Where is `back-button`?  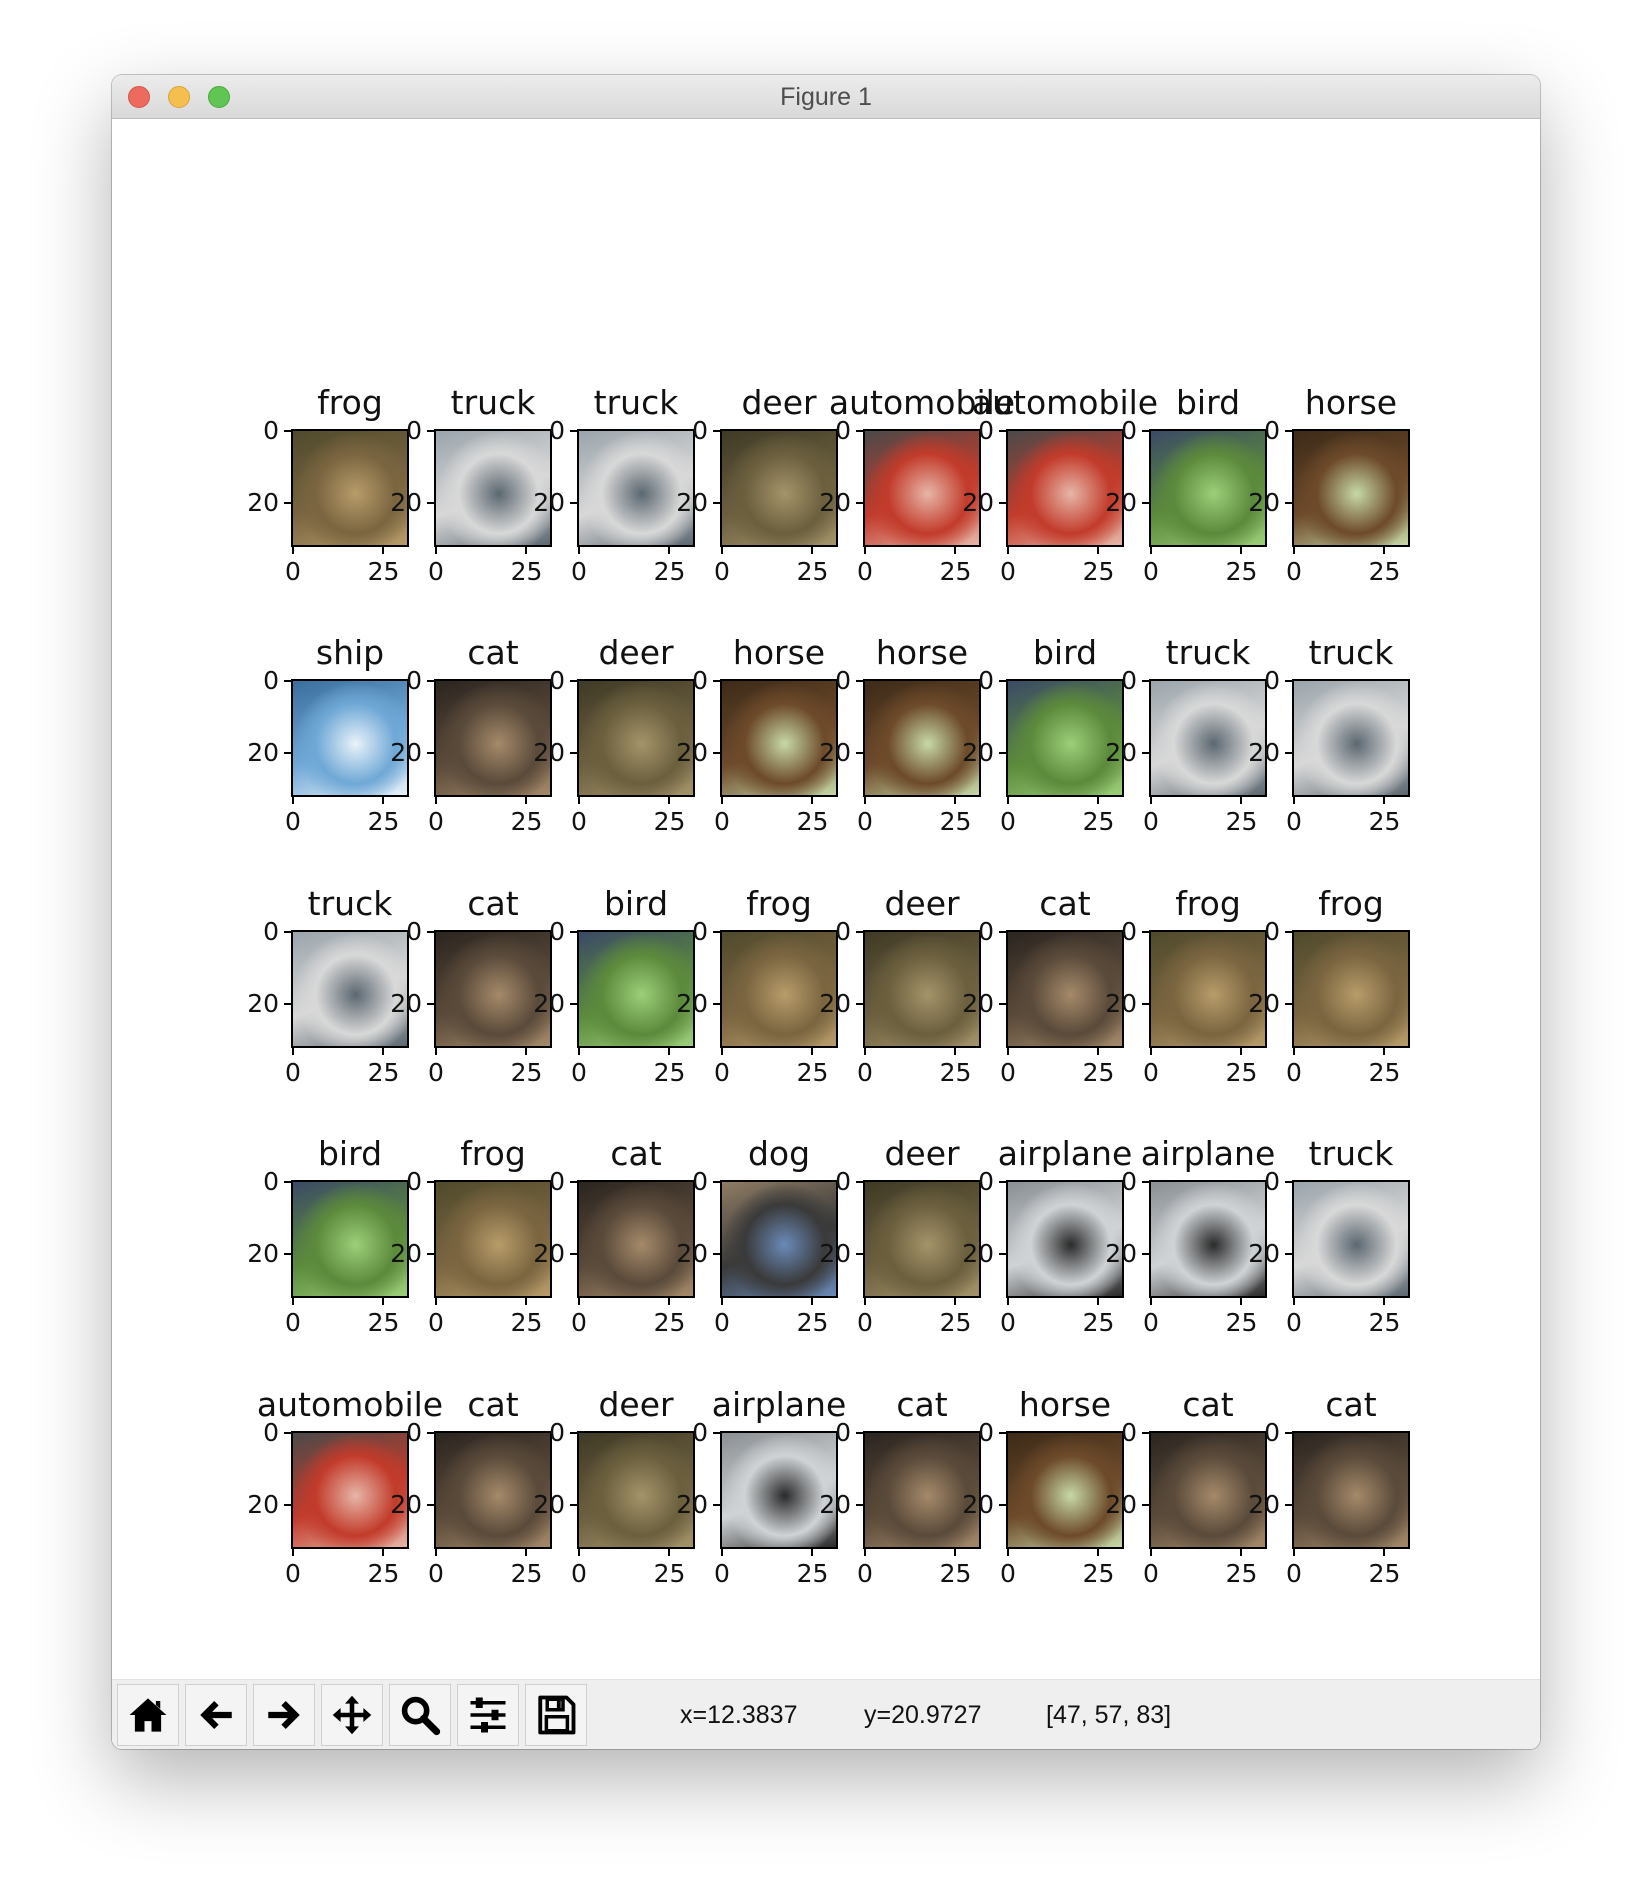
back-button is located at coordinates (216, 1715).